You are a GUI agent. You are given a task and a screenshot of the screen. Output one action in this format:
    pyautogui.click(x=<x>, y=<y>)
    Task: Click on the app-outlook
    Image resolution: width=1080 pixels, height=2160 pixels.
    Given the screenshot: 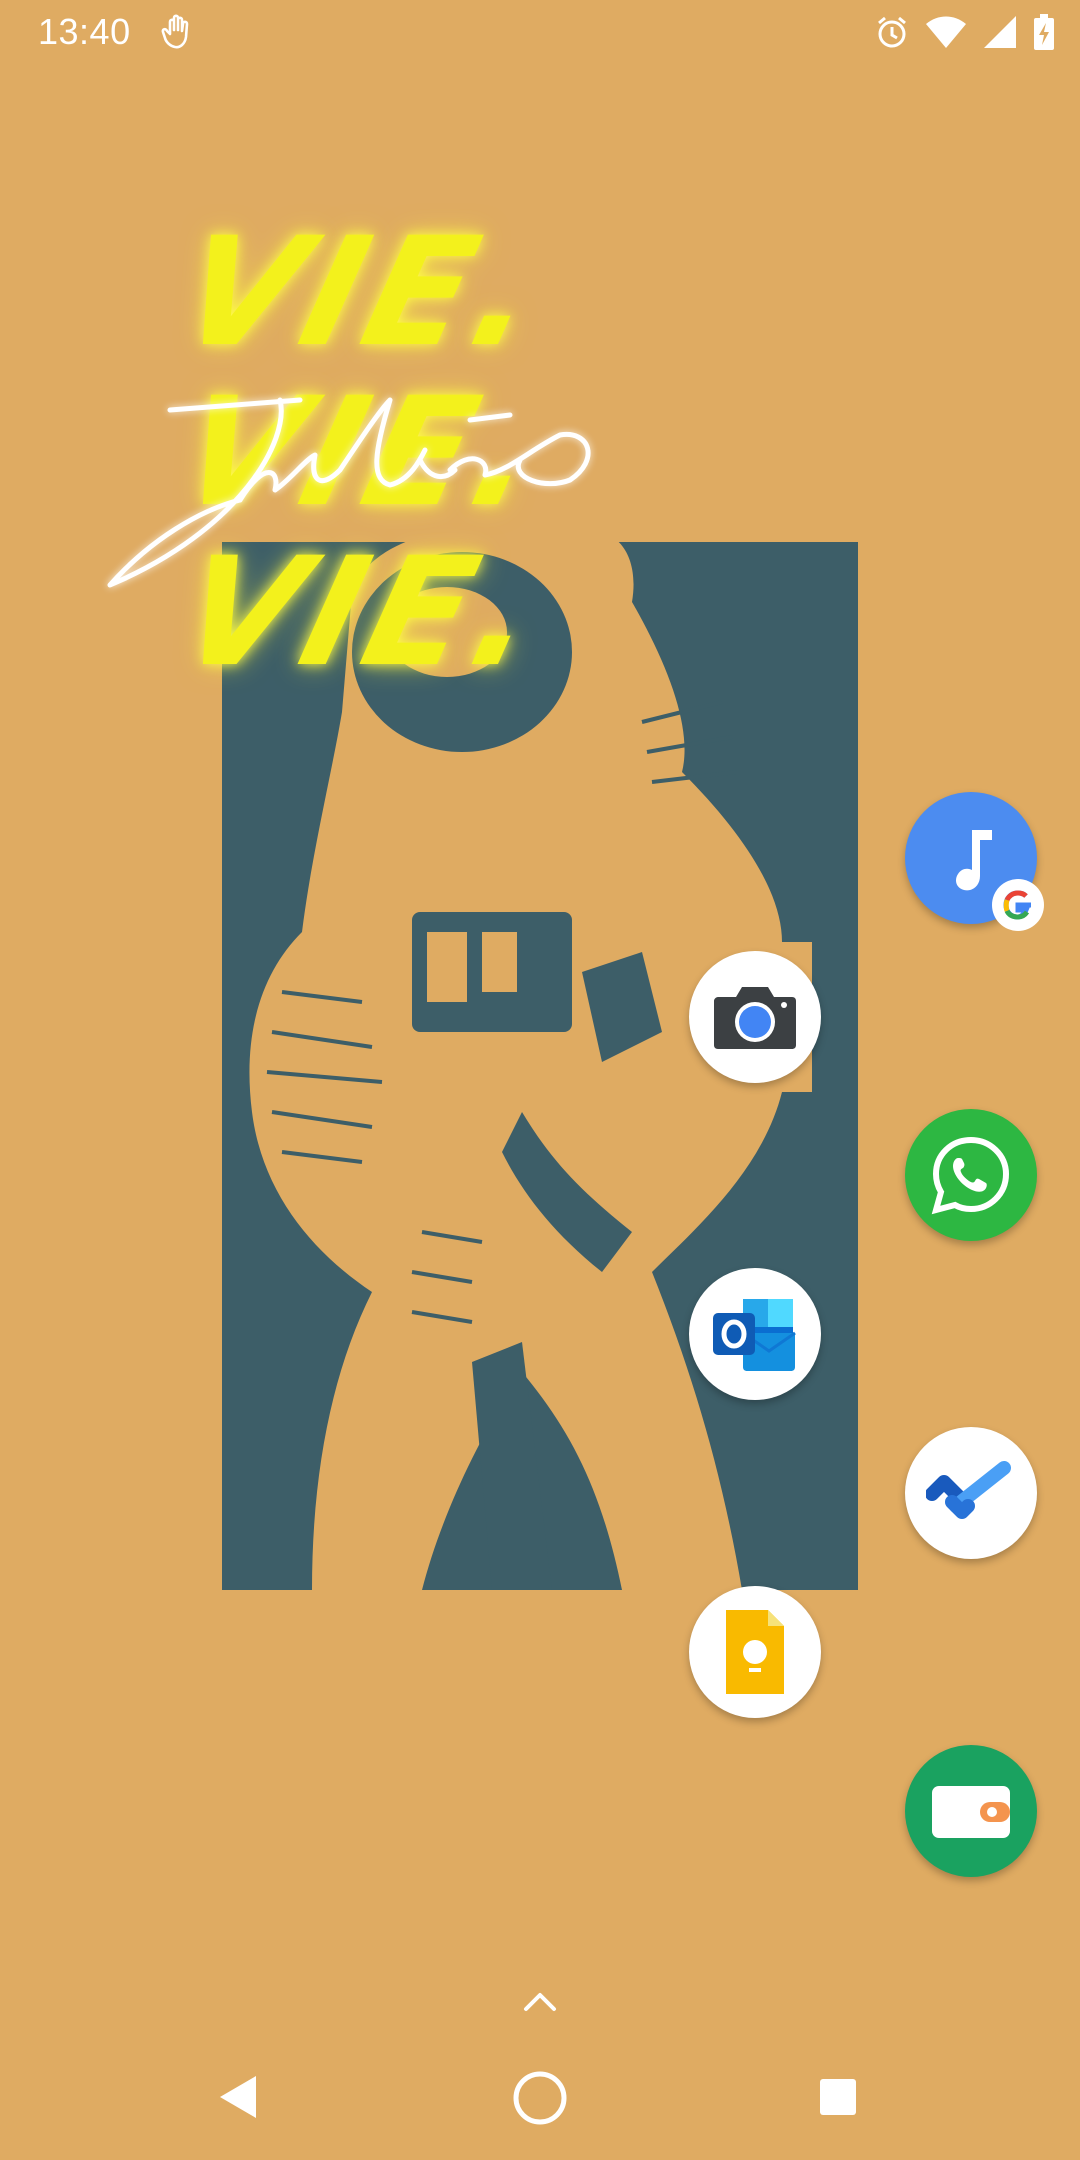 What is the action you would take?
    pyautogui.click(x=755, y=1334)
    